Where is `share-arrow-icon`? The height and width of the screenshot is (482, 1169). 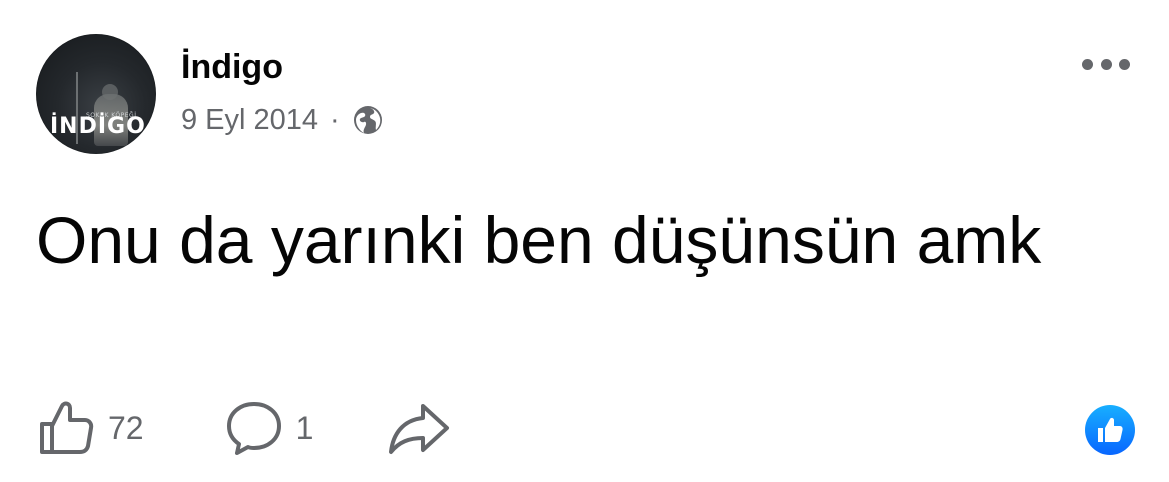 share-arrow-icon is located at coordinates (419, 429).